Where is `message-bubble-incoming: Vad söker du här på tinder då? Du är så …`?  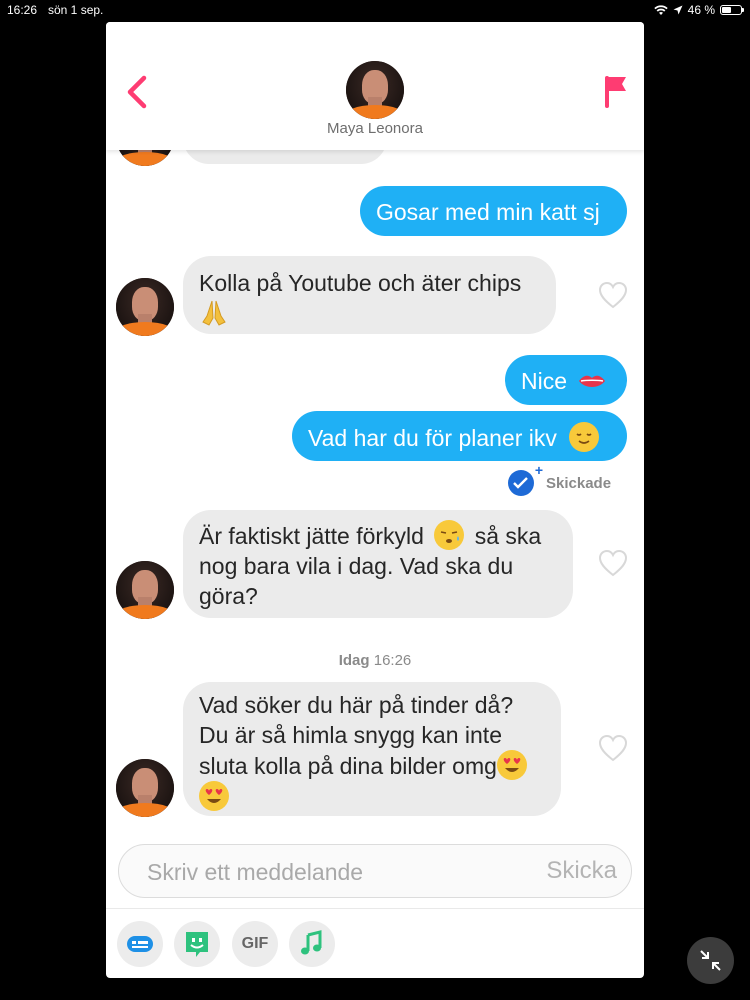
message-bubble-incoming: Vad söker du här på tinder då? Du är så … is located at coordinates (372, 749).